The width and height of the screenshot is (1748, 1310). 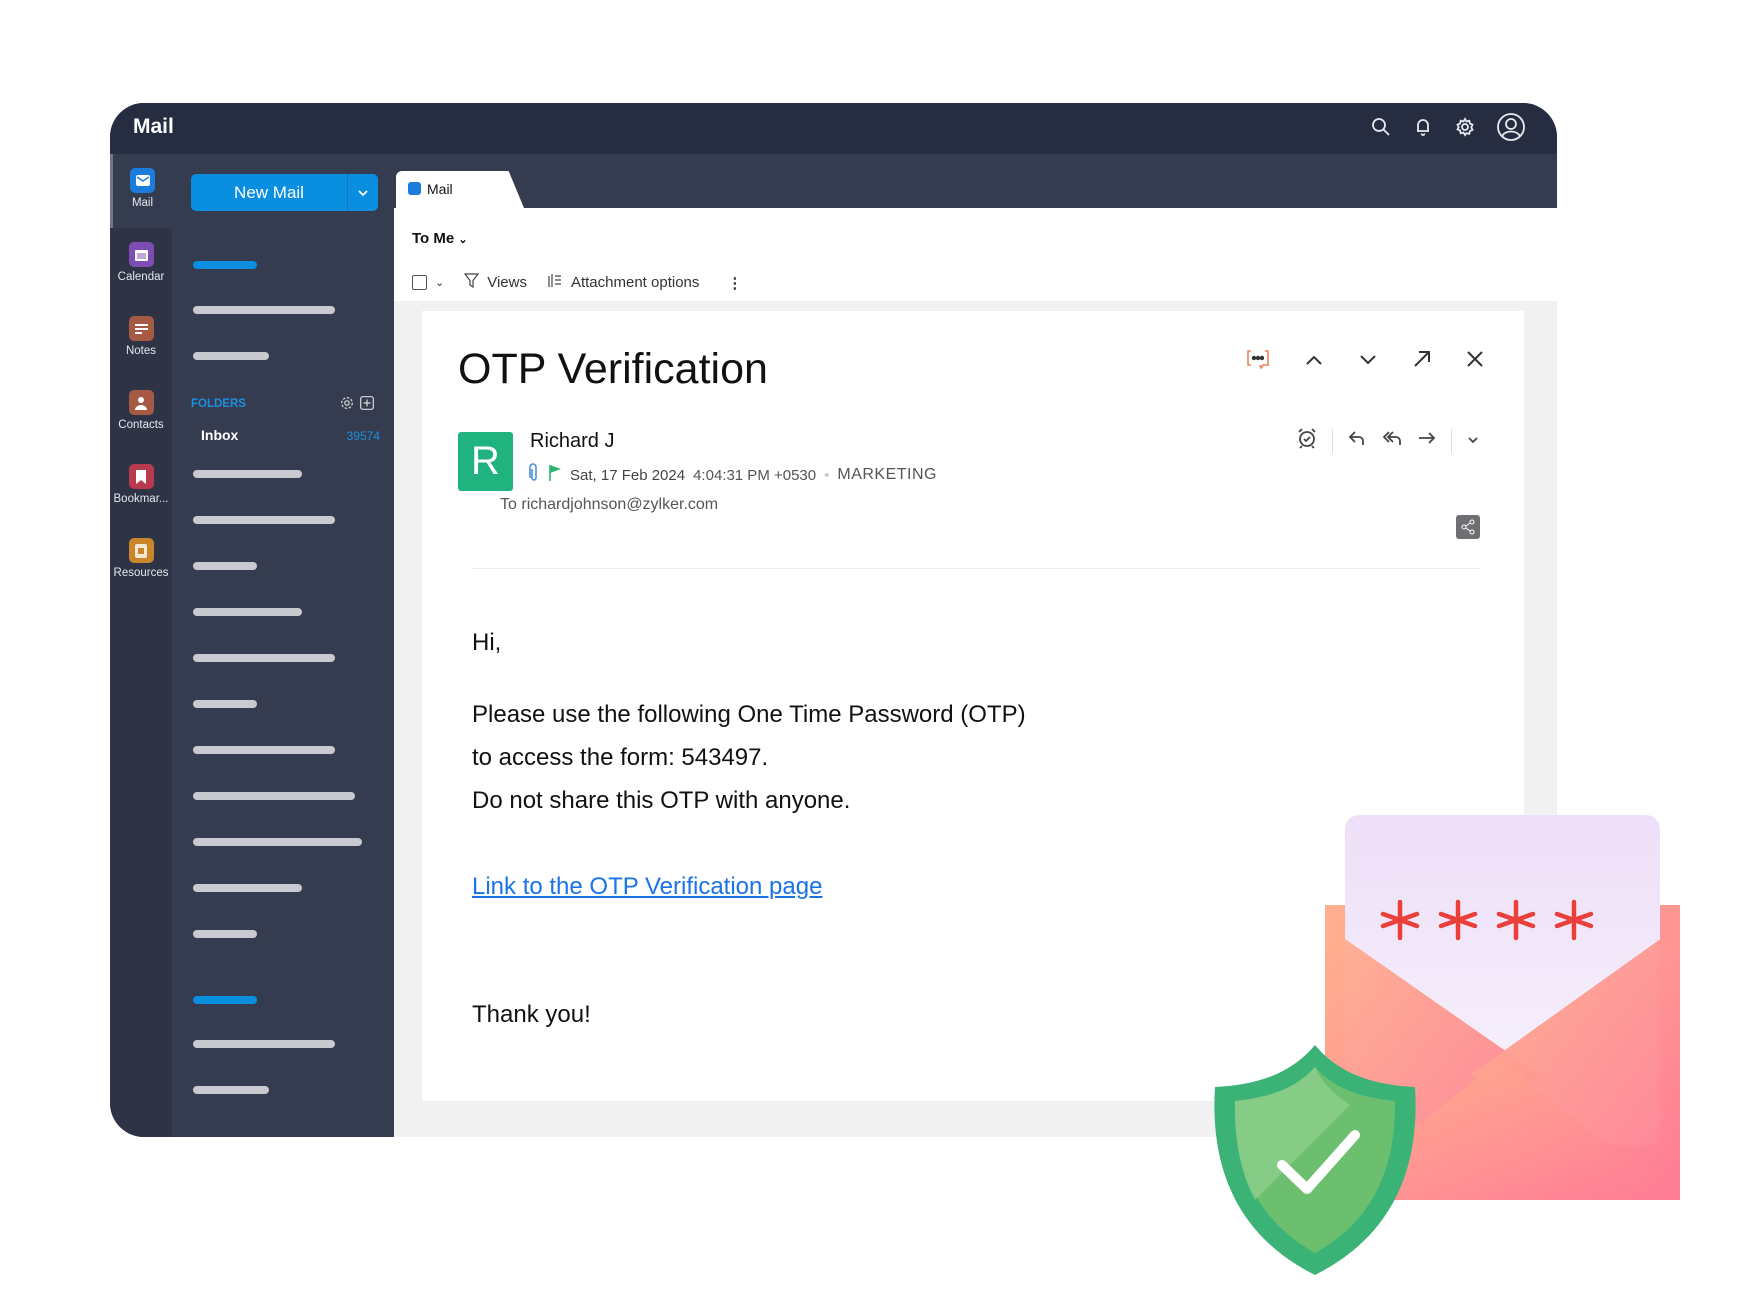 I want to click on contacts-icon, so click(x=141, y=402).